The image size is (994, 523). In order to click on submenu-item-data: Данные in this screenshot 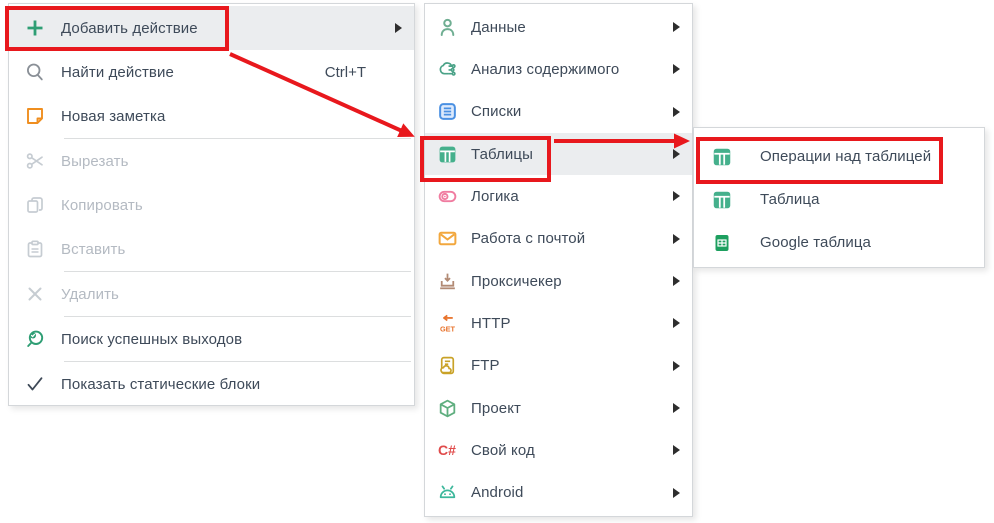, I will do `click(558, 27)`.